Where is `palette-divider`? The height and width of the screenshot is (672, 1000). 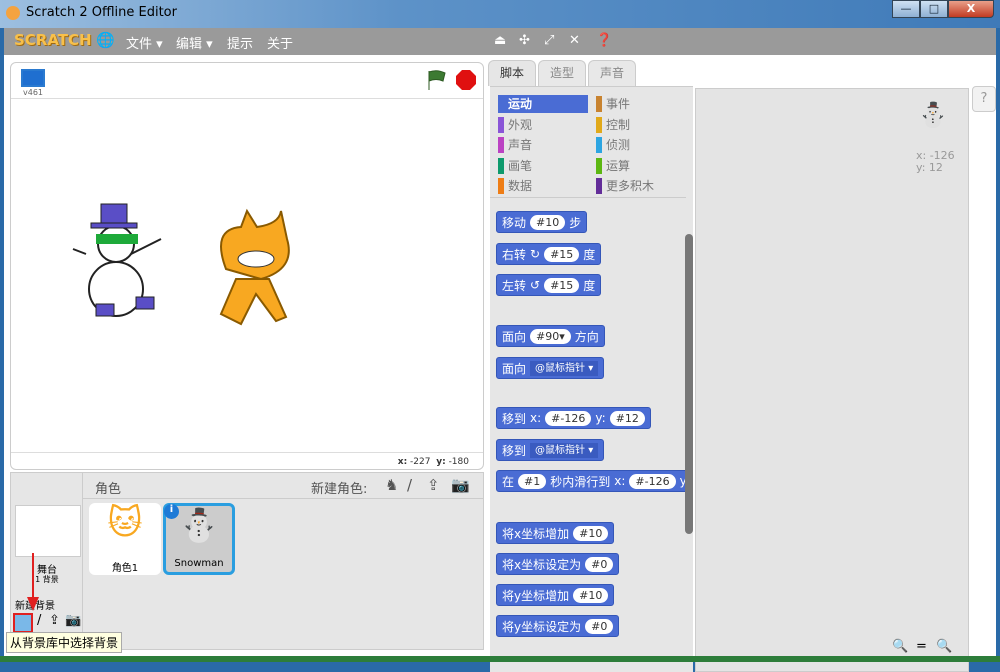
palette-divider is located at coordinates (588, 197).